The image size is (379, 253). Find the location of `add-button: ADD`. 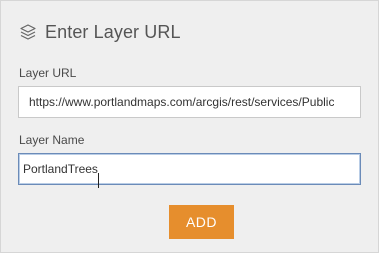

add-button: ADD is located at coordinates (201, 222).